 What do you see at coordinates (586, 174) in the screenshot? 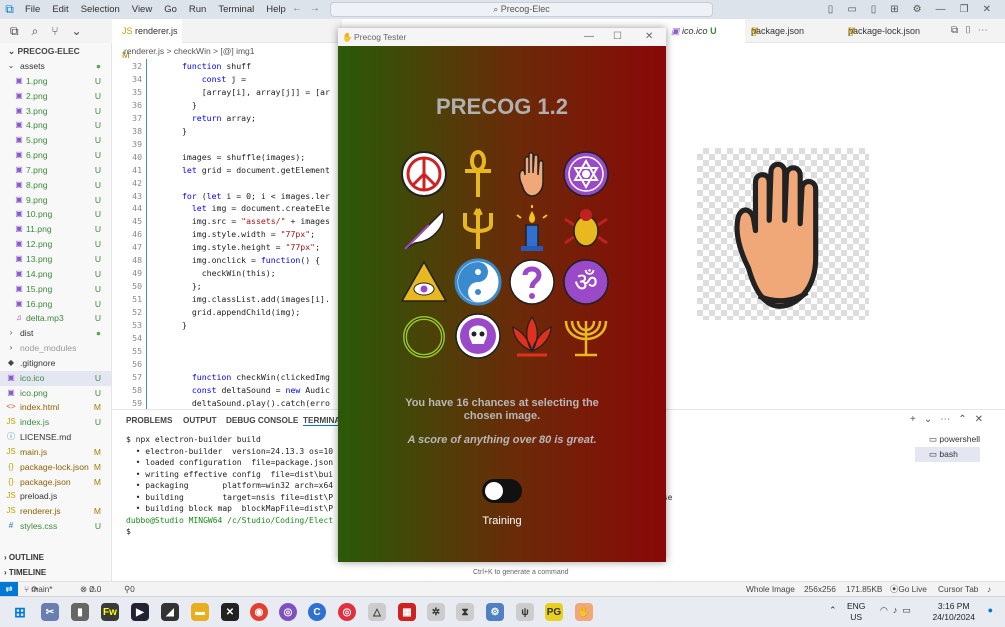
I see `star-of-david-icon` at bounding box center [586, 174].